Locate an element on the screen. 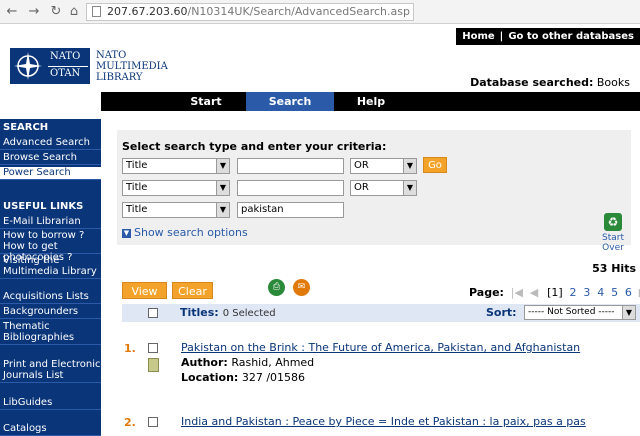 The image size is (640, 436). page-label: Page: is located at coordinates (486, 292).